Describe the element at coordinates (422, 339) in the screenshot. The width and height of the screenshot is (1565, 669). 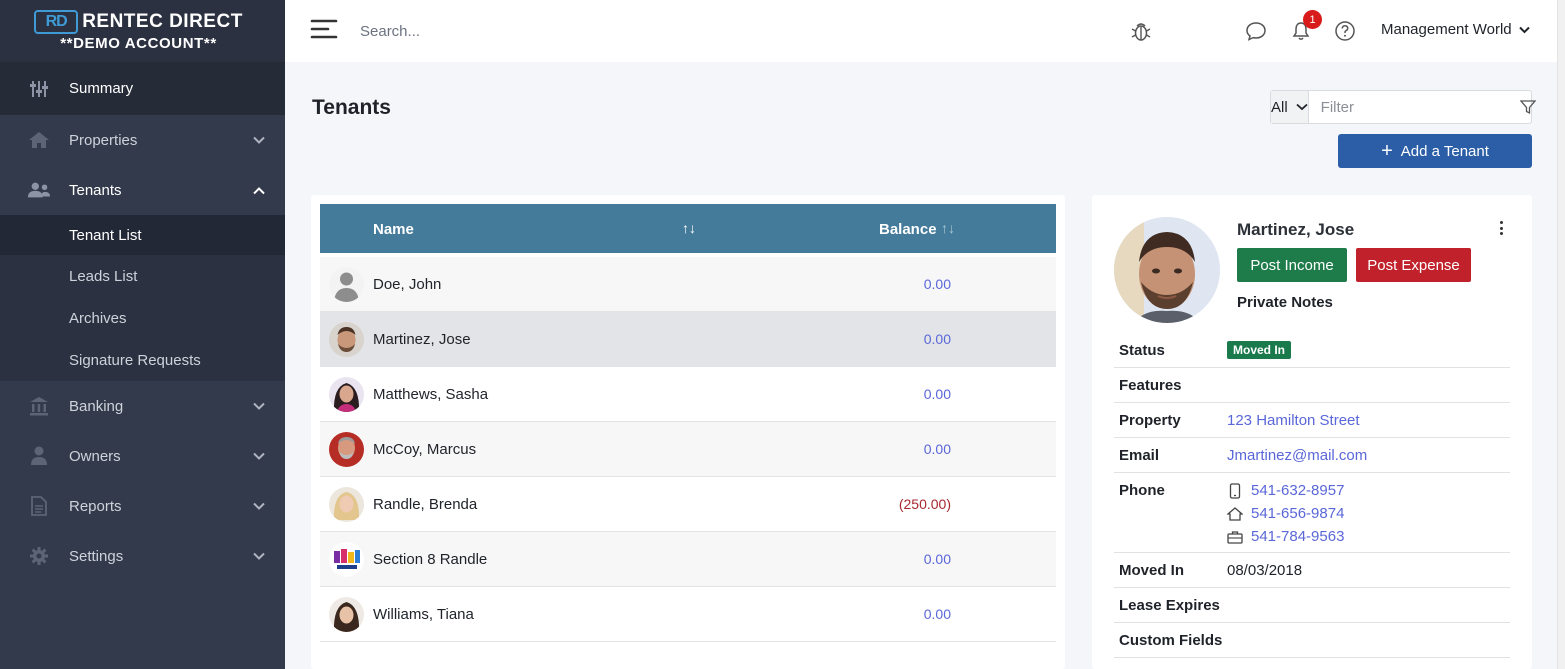
I see `tenant-name: Martinez, Jose` at that location.